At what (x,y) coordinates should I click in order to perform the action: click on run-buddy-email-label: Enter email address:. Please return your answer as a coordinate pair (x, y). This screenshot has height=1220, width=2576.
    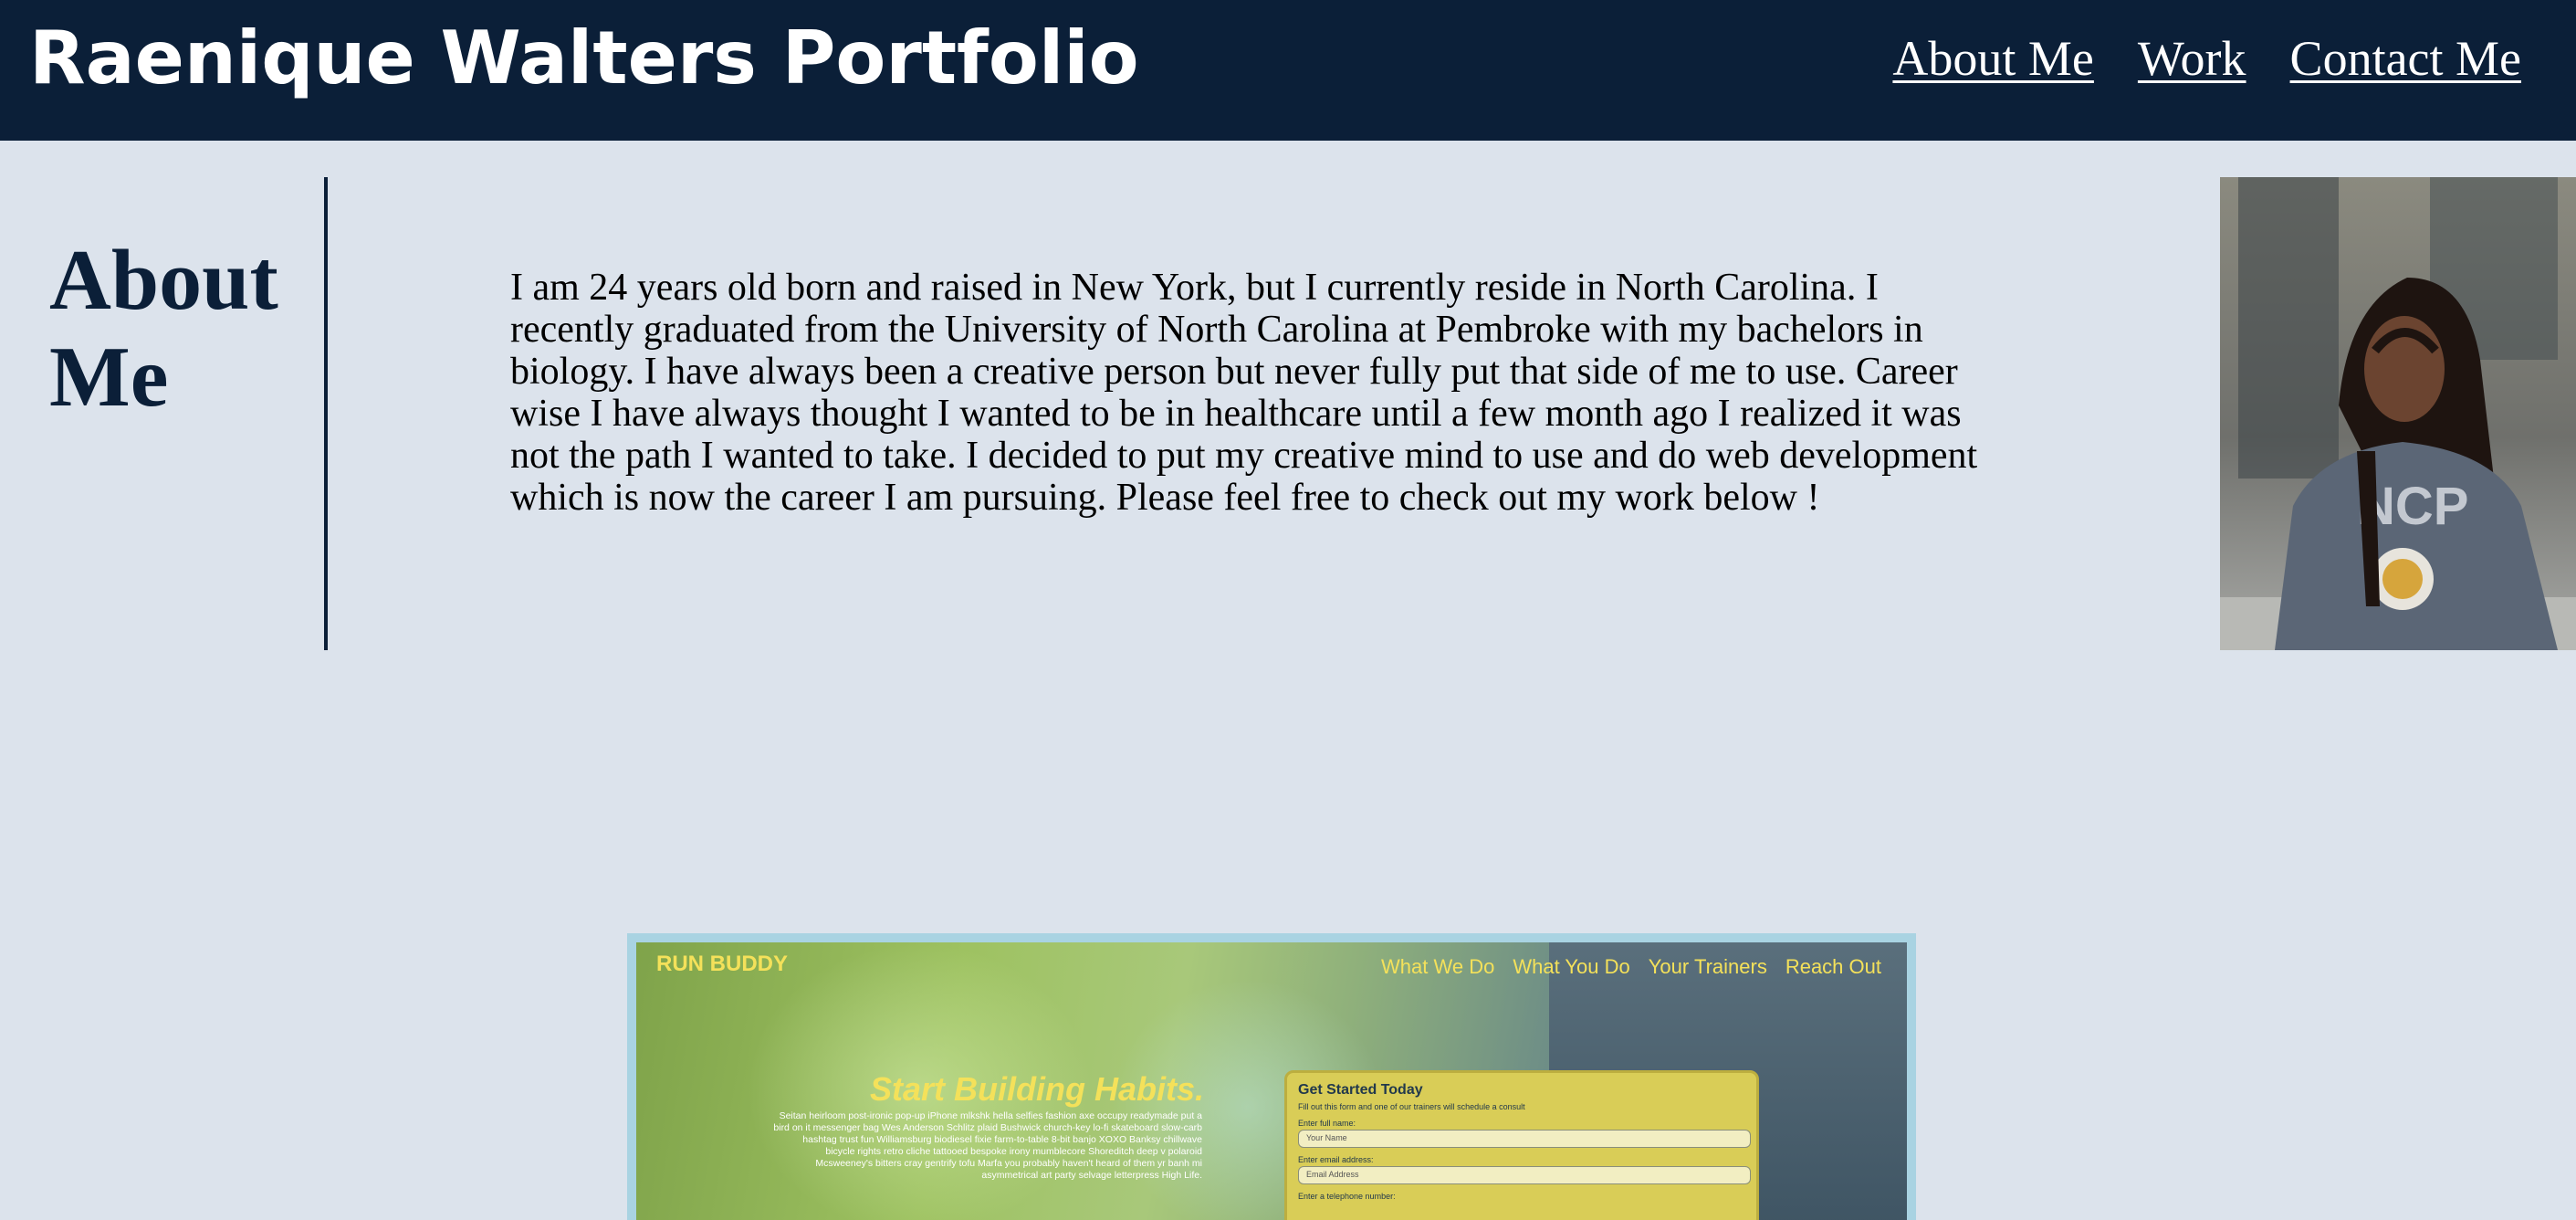
    Looking at the image, I should click on (1336, 1159).